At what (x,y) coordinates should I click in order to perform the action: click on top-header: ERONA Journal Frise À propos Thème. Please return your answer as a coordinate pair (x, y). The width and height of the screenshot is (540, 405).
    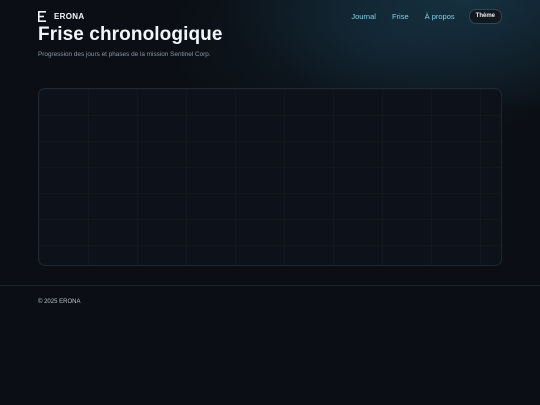
    Looking at the image, I should click on (270, 16).